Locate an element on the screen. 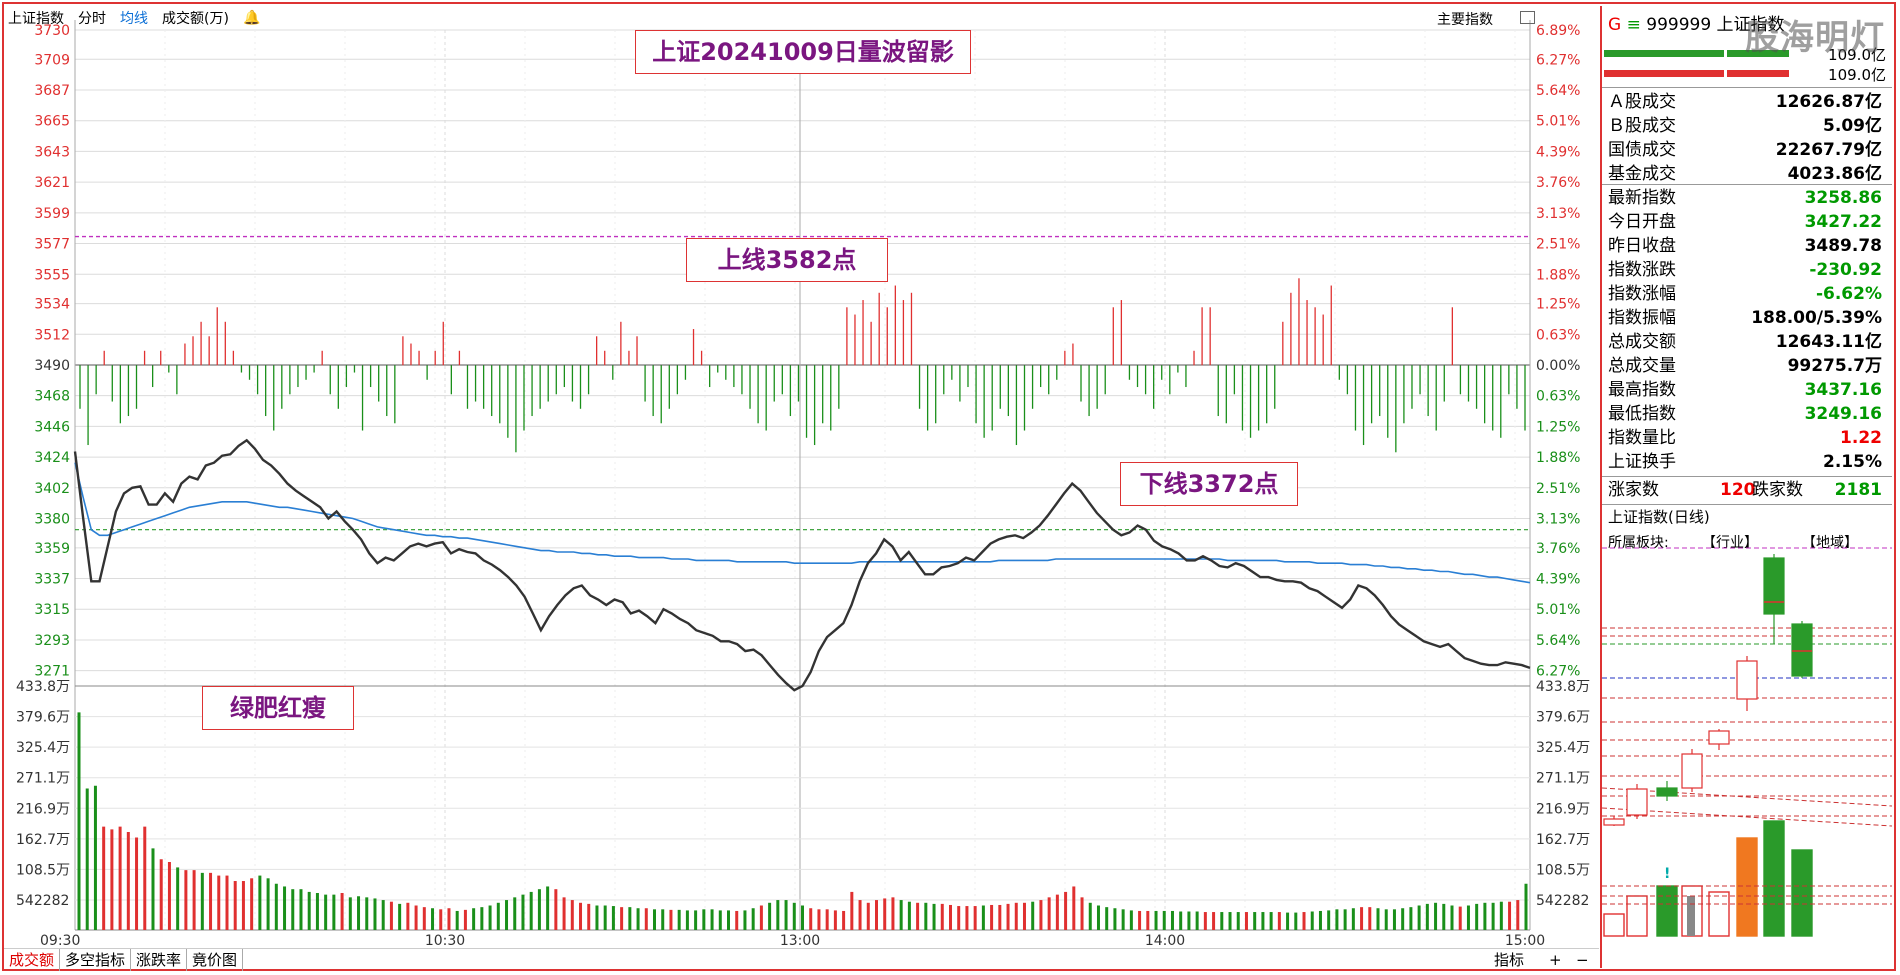 Image resolution: width=1900 pixels, height=975 pixels. sell-bar is located at coordinates (1664, 73).